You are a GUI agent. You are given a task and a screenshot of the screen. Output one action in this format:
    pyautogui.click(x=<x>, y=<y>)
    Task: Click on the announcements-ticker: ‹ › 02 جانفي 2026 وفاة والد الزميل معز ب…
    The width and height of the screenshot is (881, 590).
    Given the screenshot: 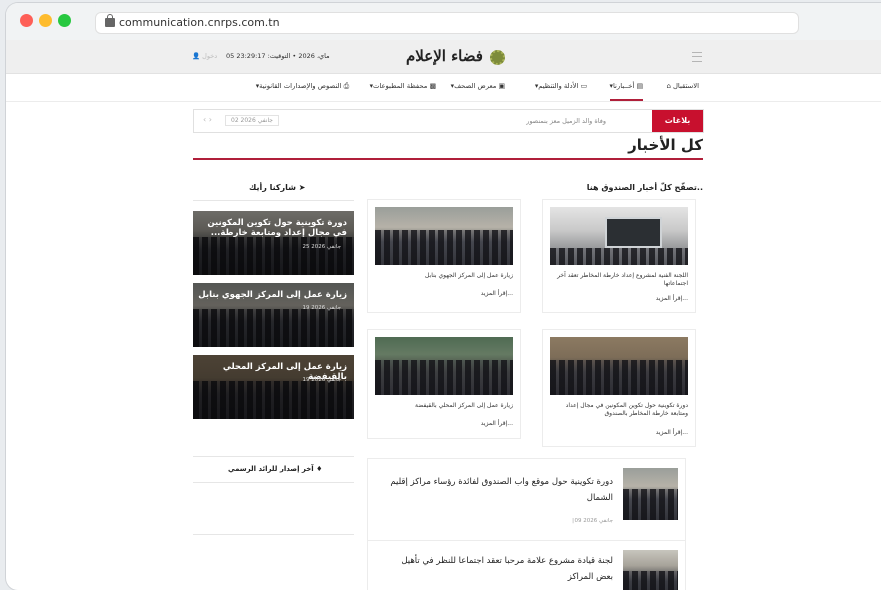 What is the action you would take?
    pyautogui.click(x=448, y=121)
    